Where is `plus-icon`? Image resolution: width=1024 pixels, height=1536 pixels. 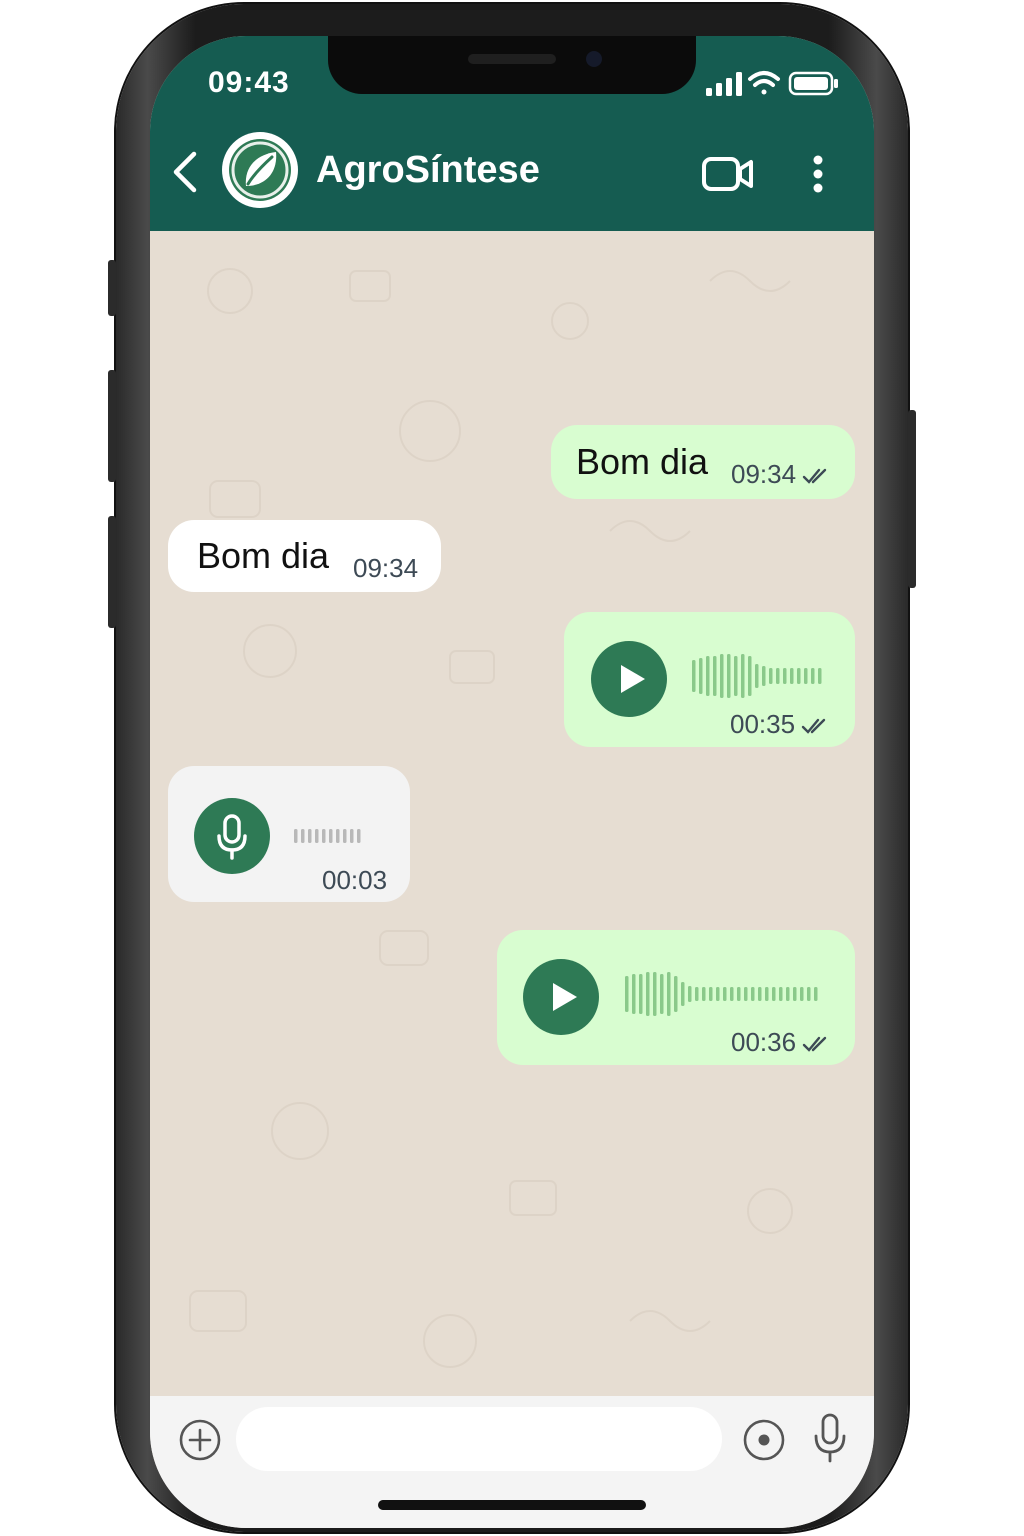 plus-icon is located at coordinates (200, 1440).